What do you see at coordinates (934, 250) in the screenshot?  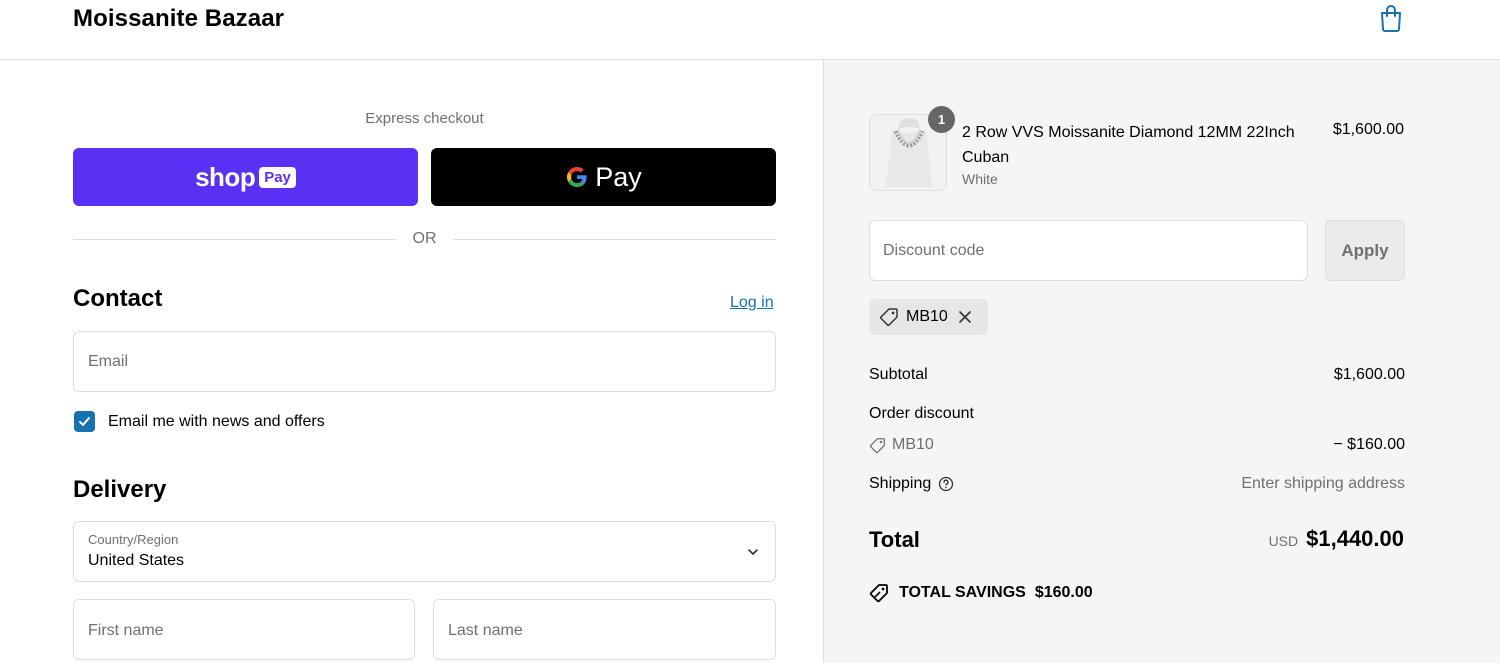 I see `discount-placeholder: Discount code` at bounding box center [934, 250].